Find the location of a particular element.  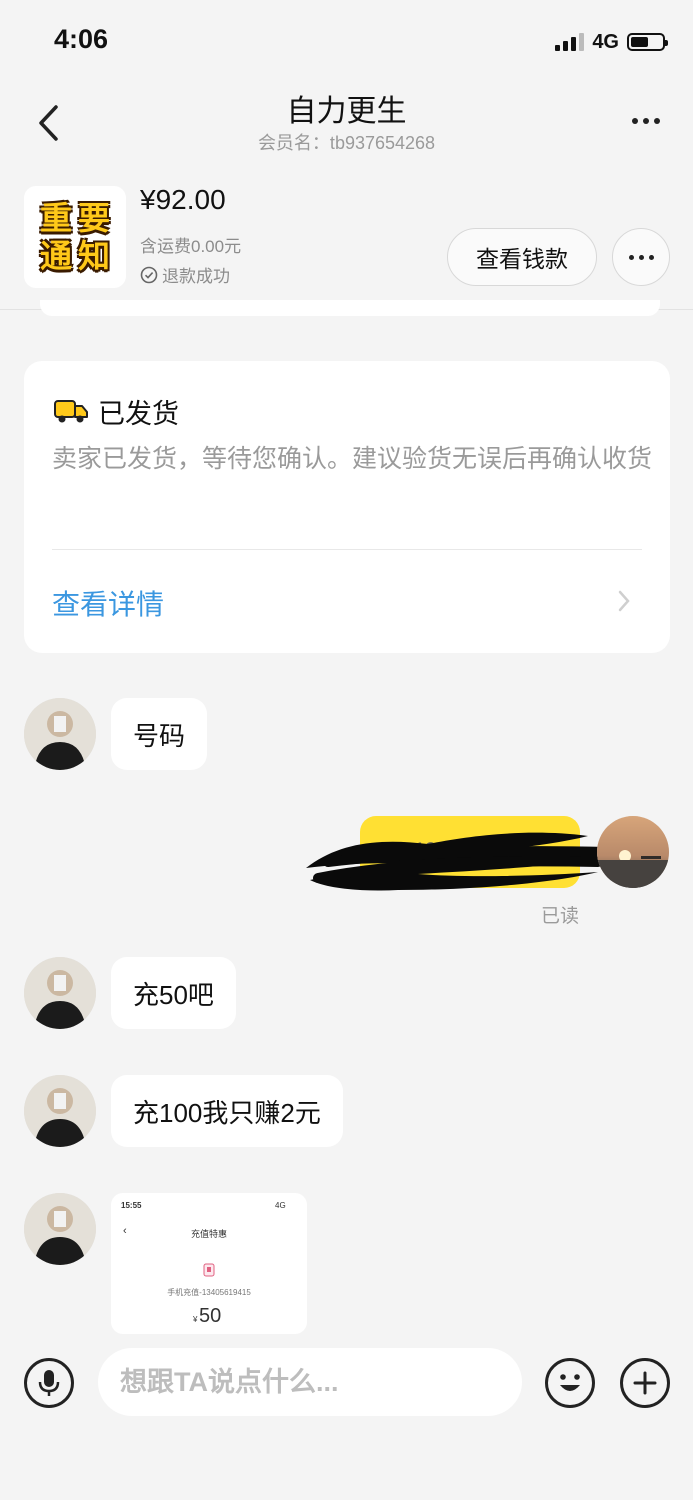

more-options-button is located at coordinates (646, 121).